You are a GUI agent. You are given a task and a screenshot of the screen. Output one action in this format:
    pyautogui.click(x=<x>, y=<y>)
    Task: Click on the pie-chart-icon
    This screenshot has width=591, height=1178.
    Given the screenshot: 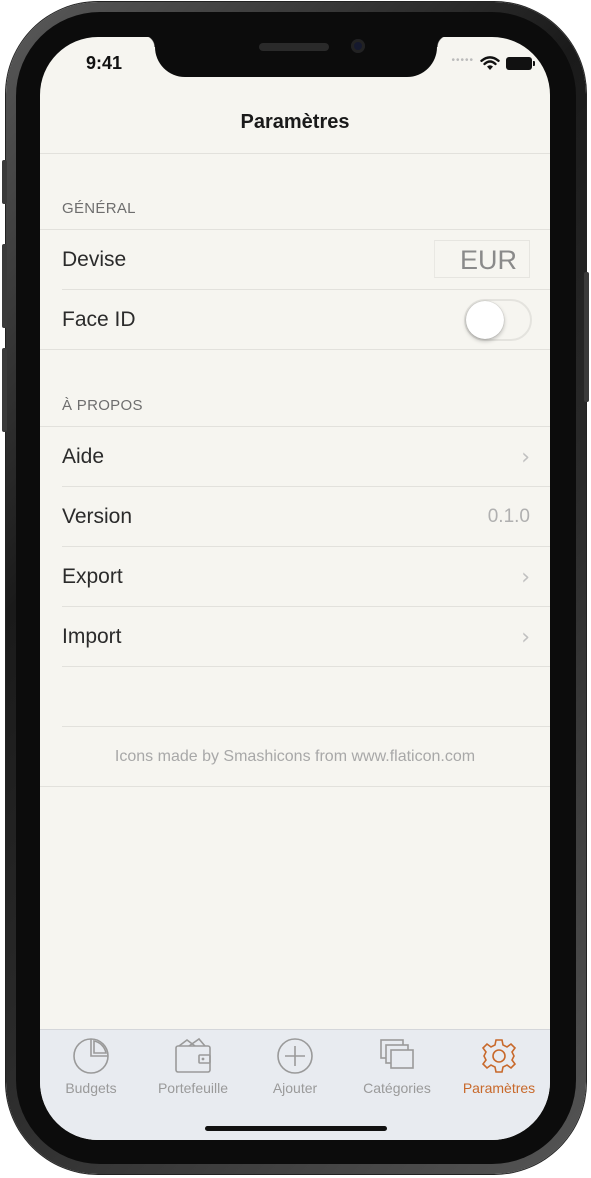 What is the action you would take?
    pyautogui.click(x=91, y=1056)
    